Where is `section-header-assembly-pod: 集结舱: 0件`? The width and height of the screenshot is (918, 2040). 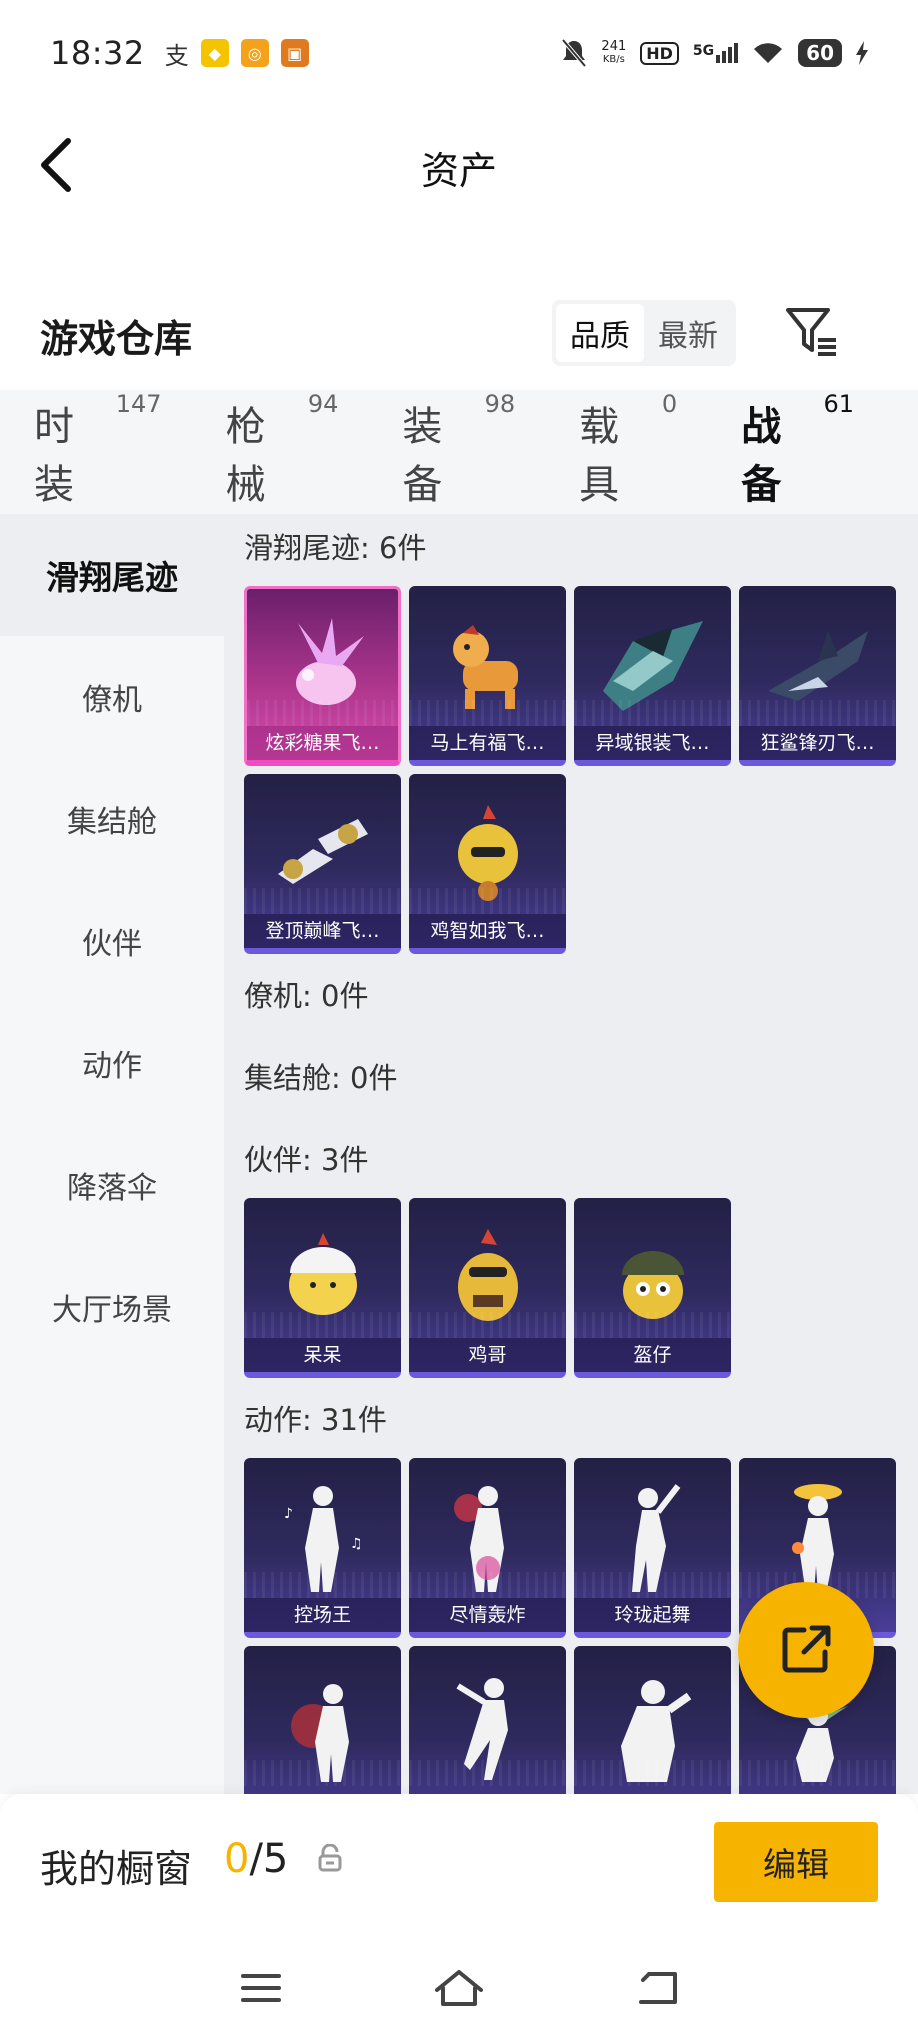
section-header-assembly-pod: 集结舱: 0件 is located at coordinates (321, 1078).